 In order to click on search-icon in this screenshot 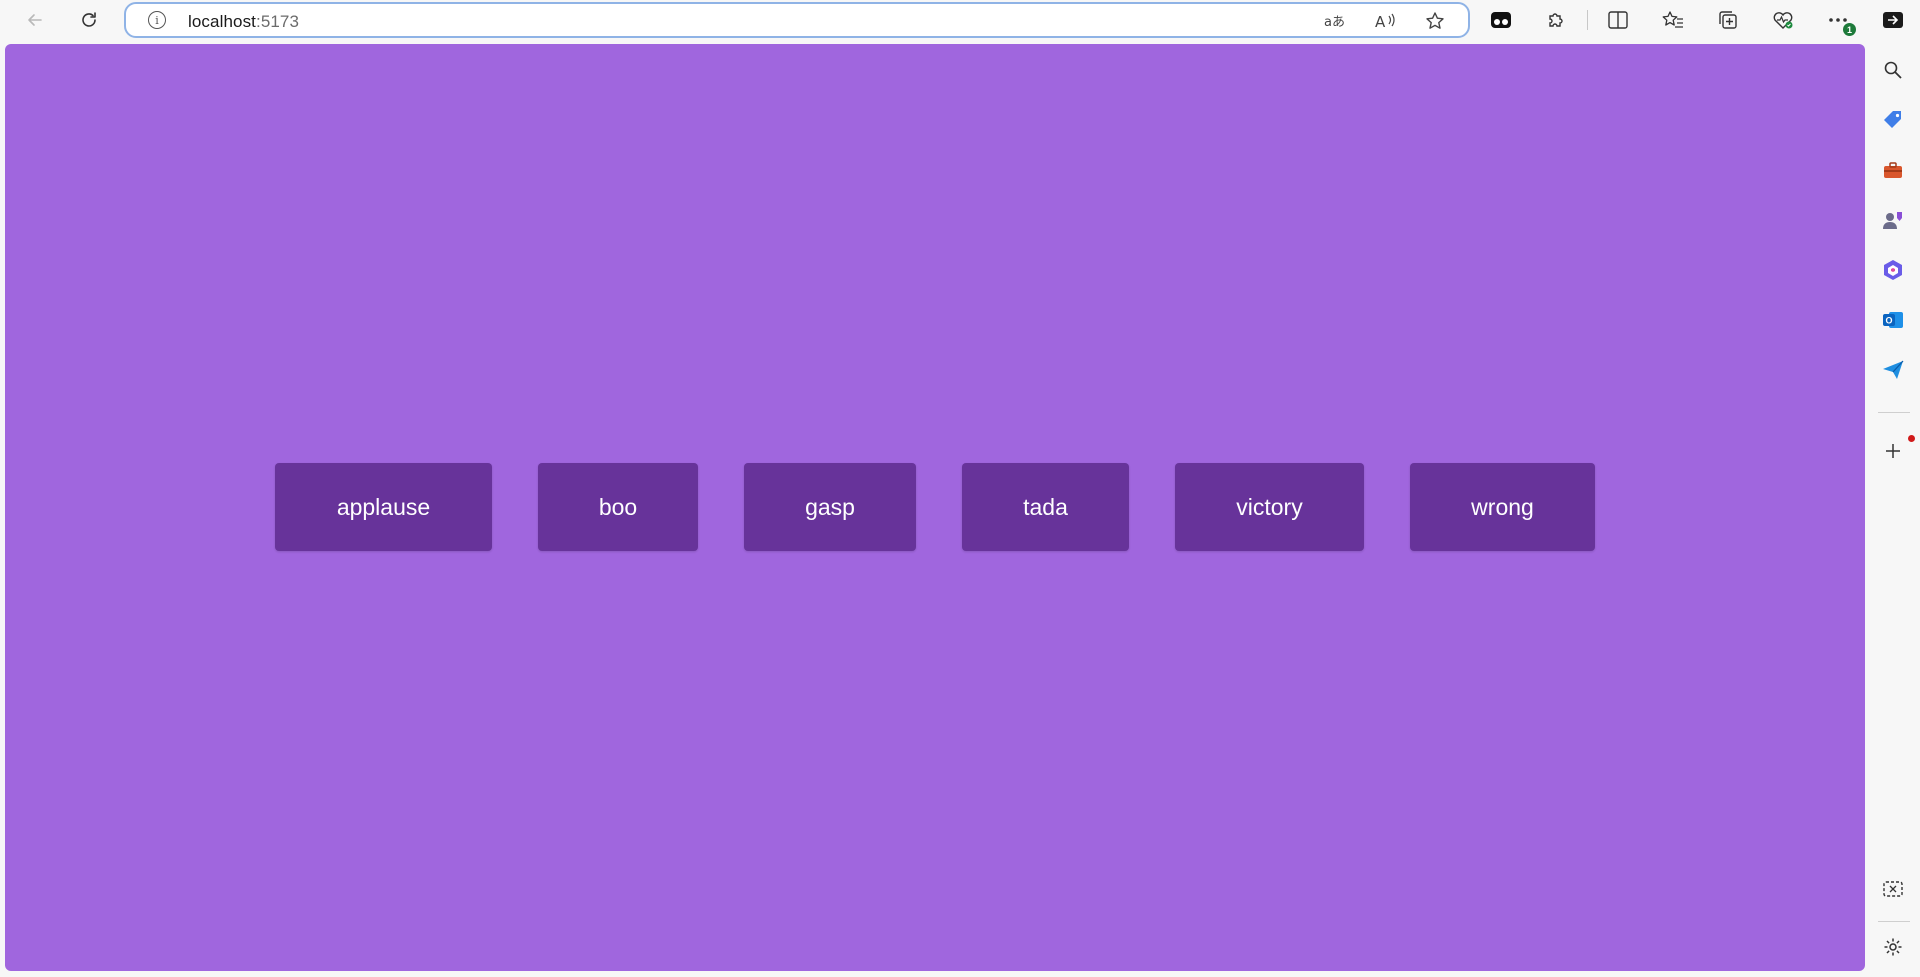, I will do `click(1893, 70)`.